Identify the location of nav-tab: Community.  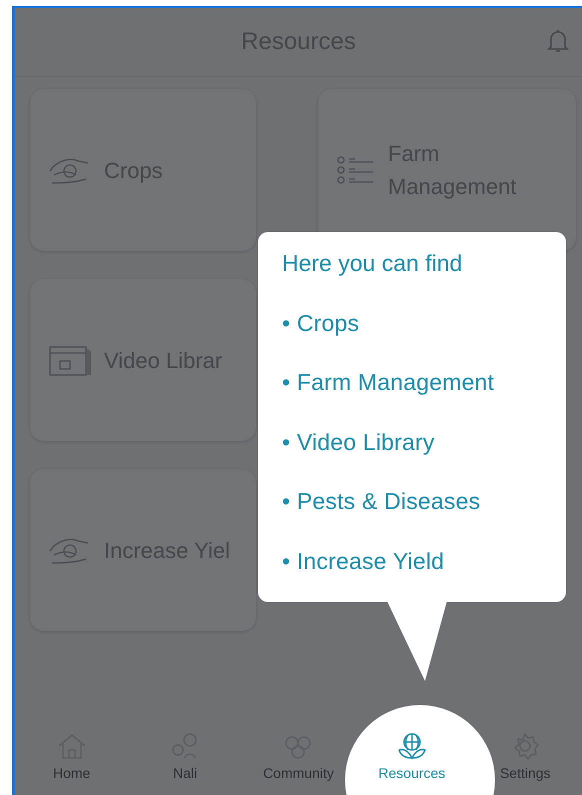
(298, 756).